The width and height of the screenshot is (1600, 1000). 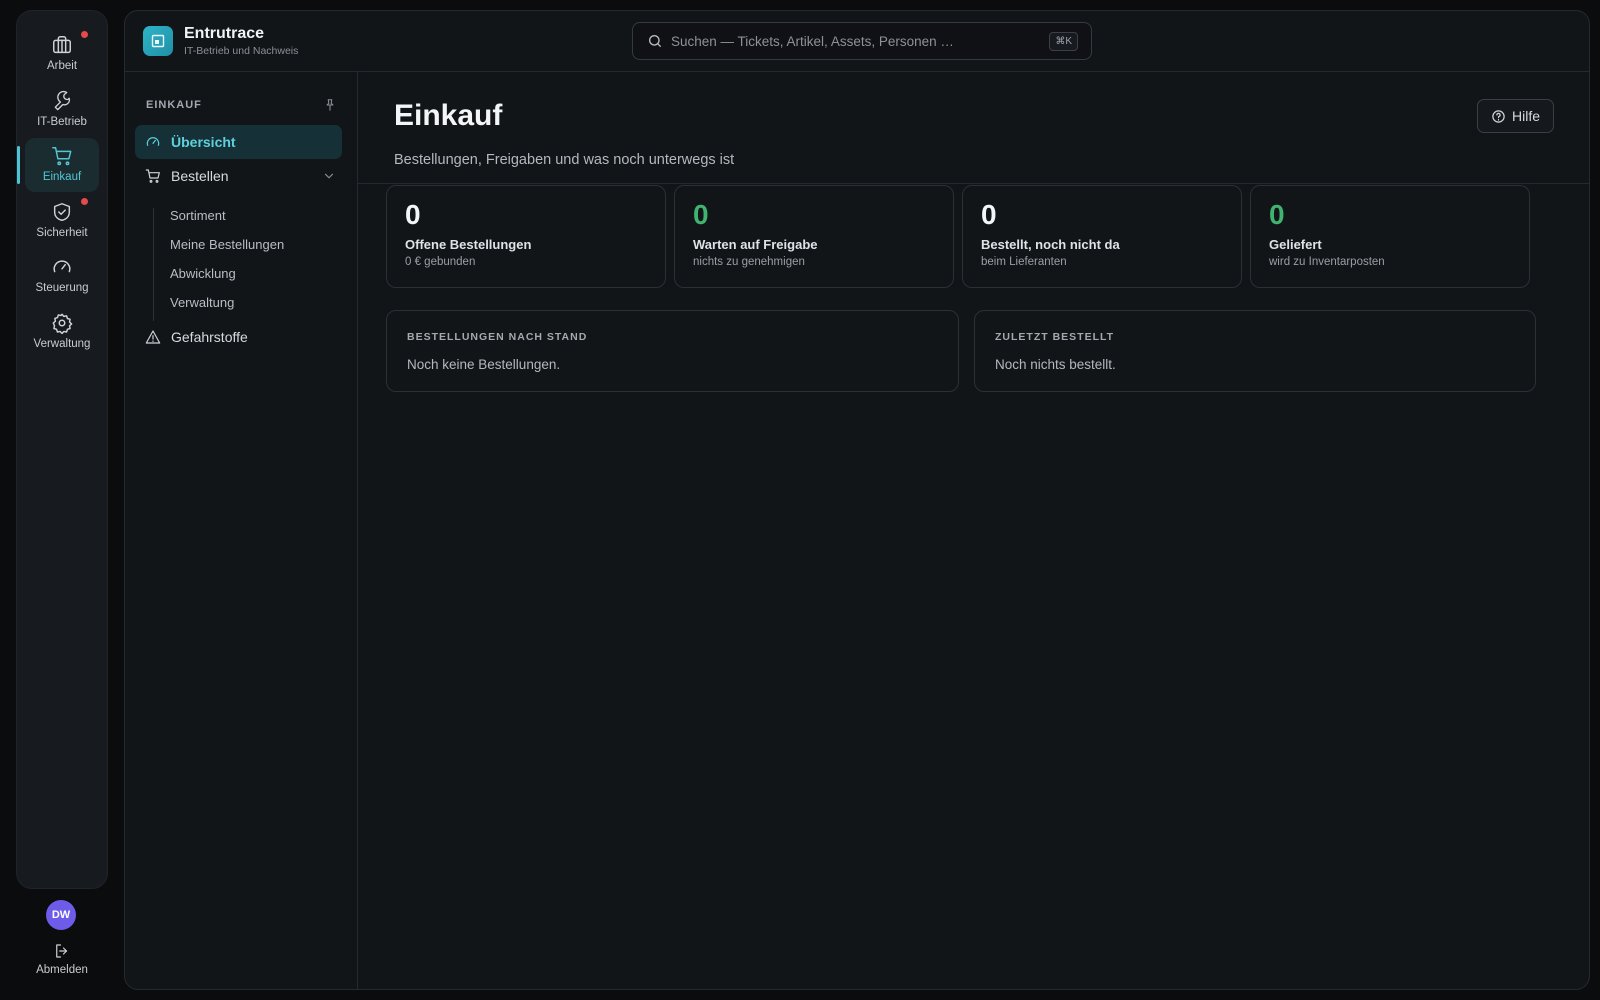 I want to click on empty-state: Noch nichts bestellt., so click(x=1055, y=364).